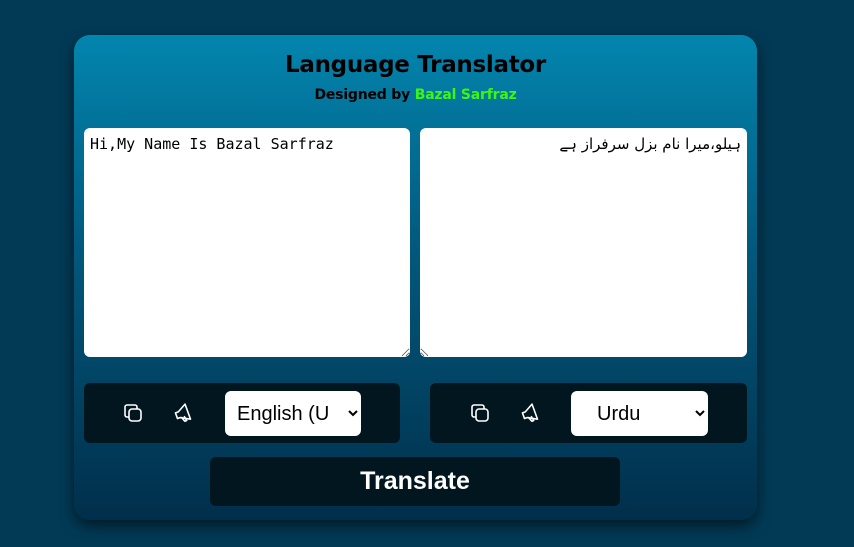 This screenshot has width=854, height=547. I want to click on translate-button: Translate, so click(415, 481).